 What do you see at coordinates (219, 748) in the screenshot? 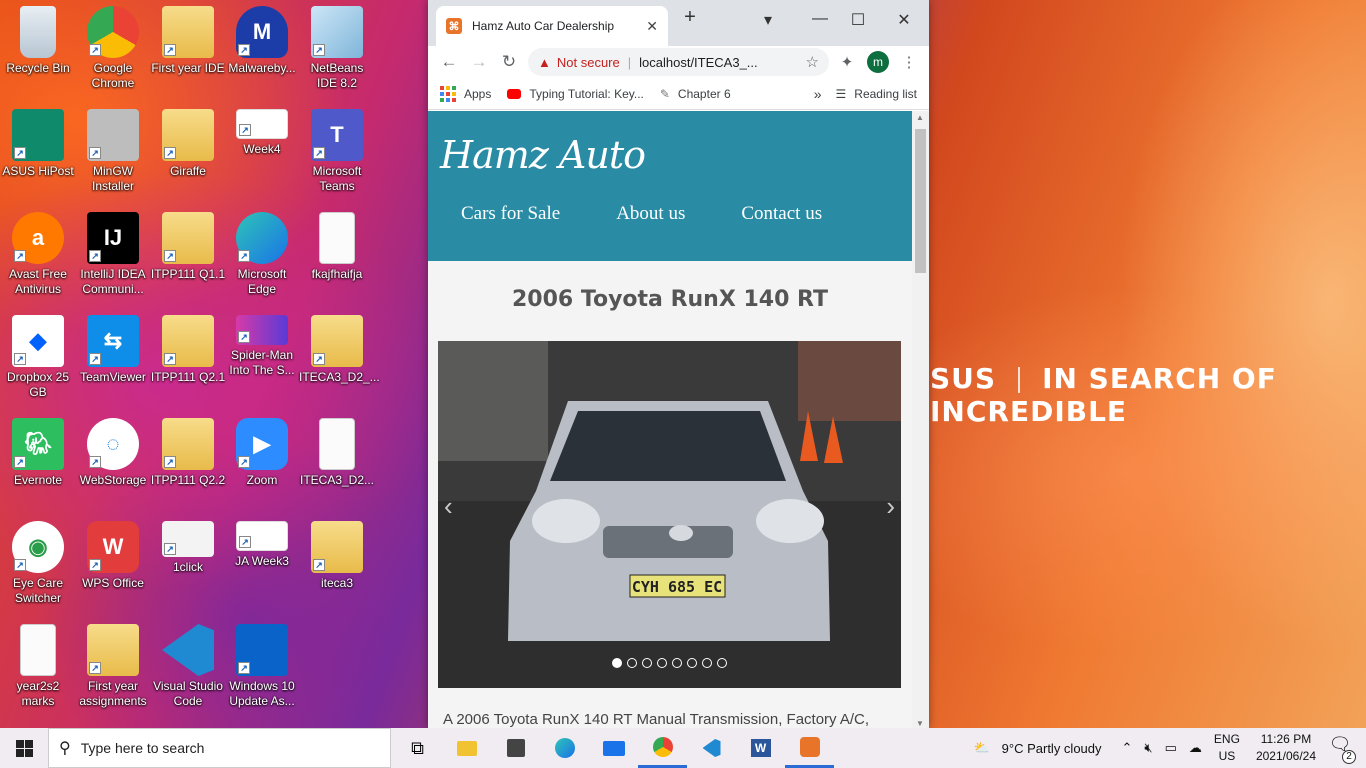
I see `taskbar-search-box: ⚲ Type here to search` at bounding box center [219, 748].